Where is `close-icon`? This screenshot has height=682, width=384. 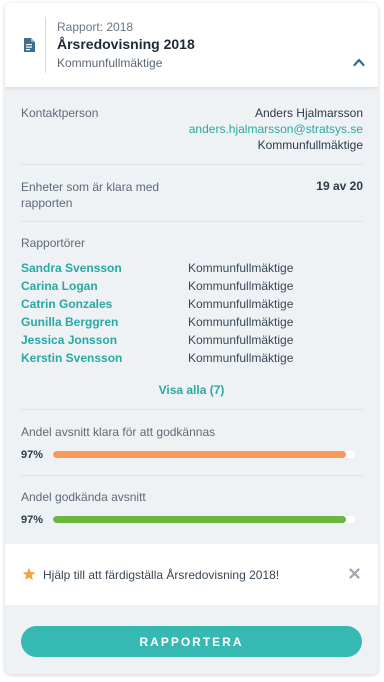
close-icon is located at coordinates (354, 573).